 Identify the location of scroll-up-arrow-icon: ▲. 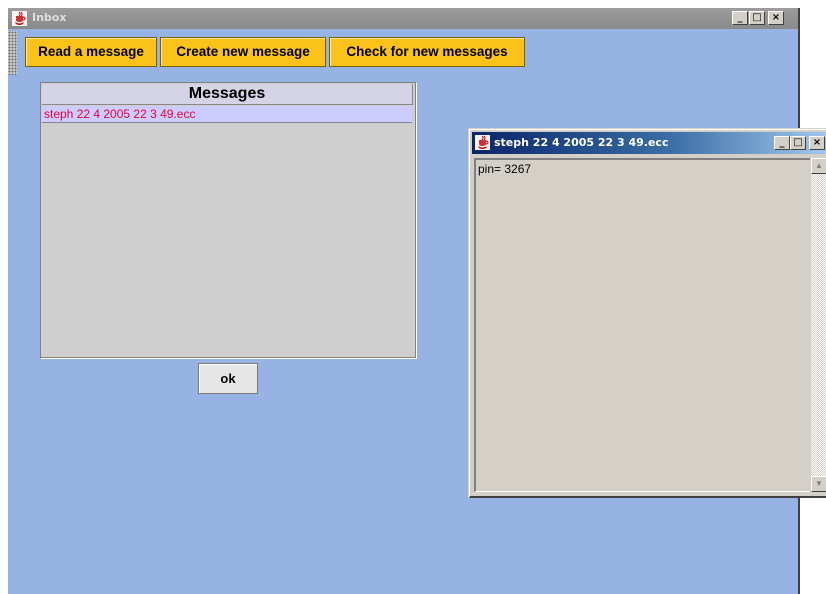
(819, 165).